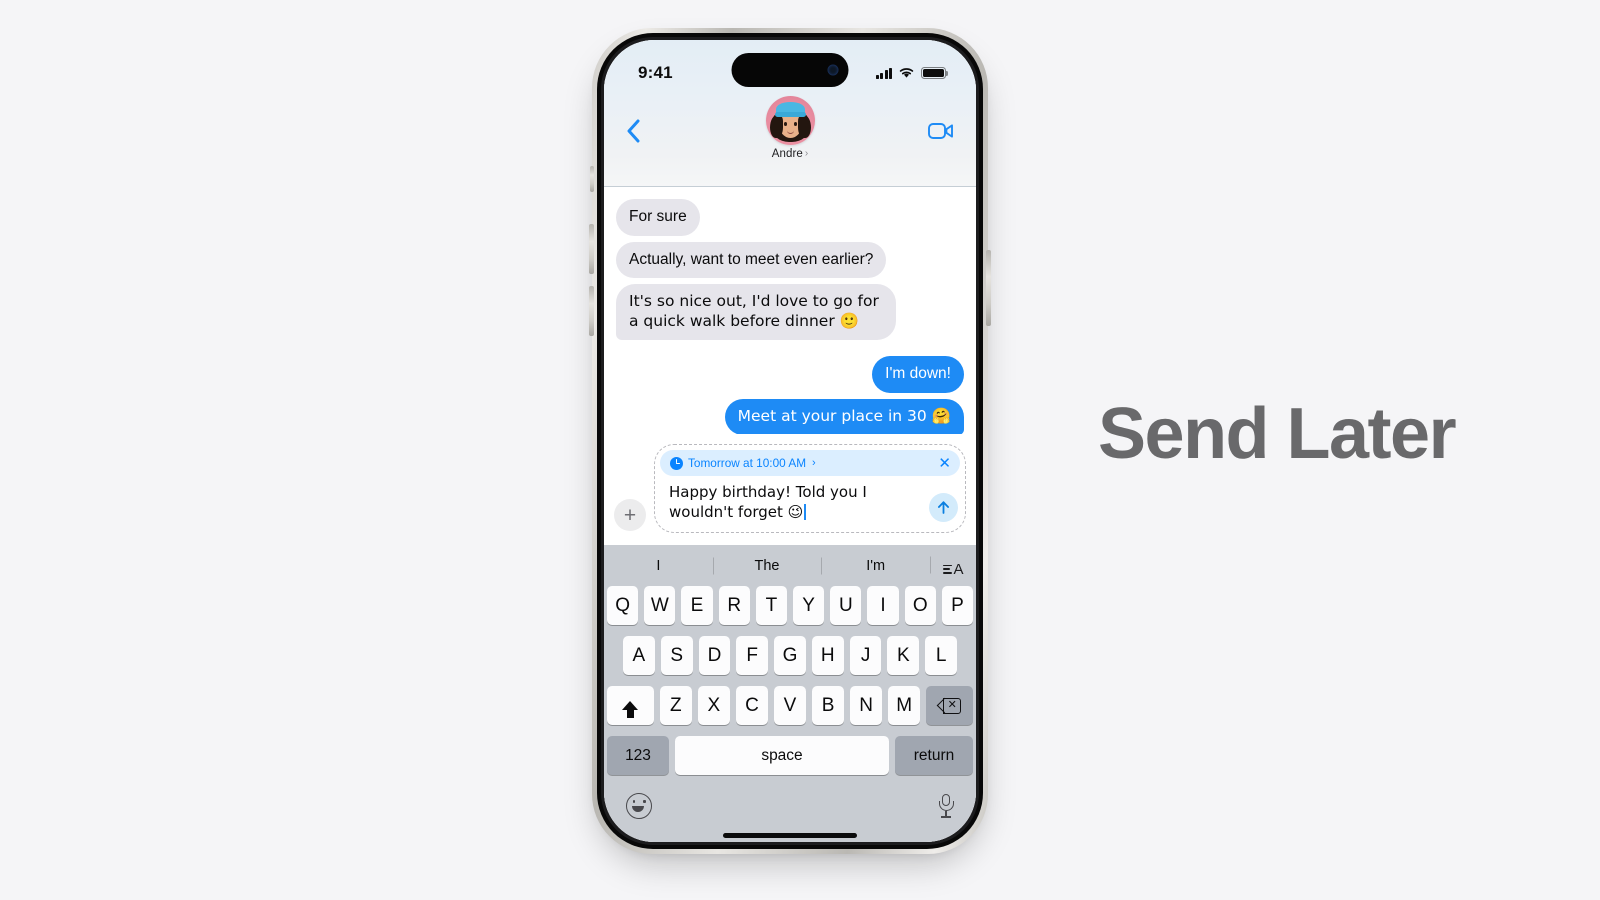 The image size is (1600, 900). What do you see at coordinates (906, 73) in the screenshot?
I see `wifi-icon` at bounding box center [906, 73].